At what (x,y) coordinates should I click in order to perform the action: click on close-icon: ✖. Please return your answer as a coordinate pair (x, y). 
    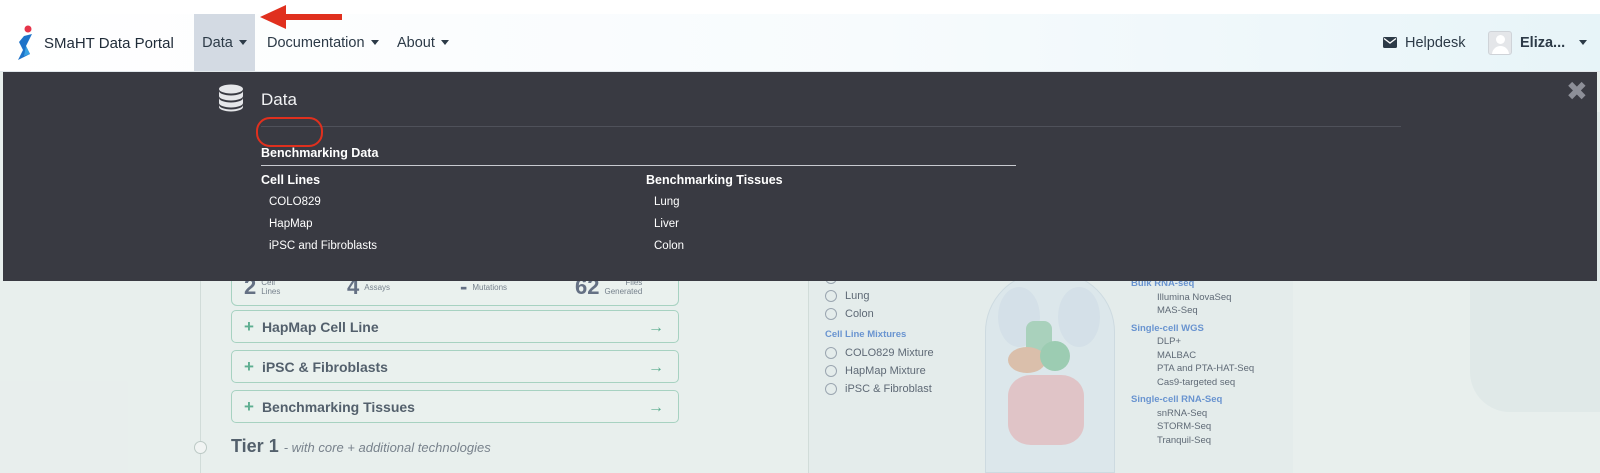
    Looking at the image, I should click on (1577, 91).